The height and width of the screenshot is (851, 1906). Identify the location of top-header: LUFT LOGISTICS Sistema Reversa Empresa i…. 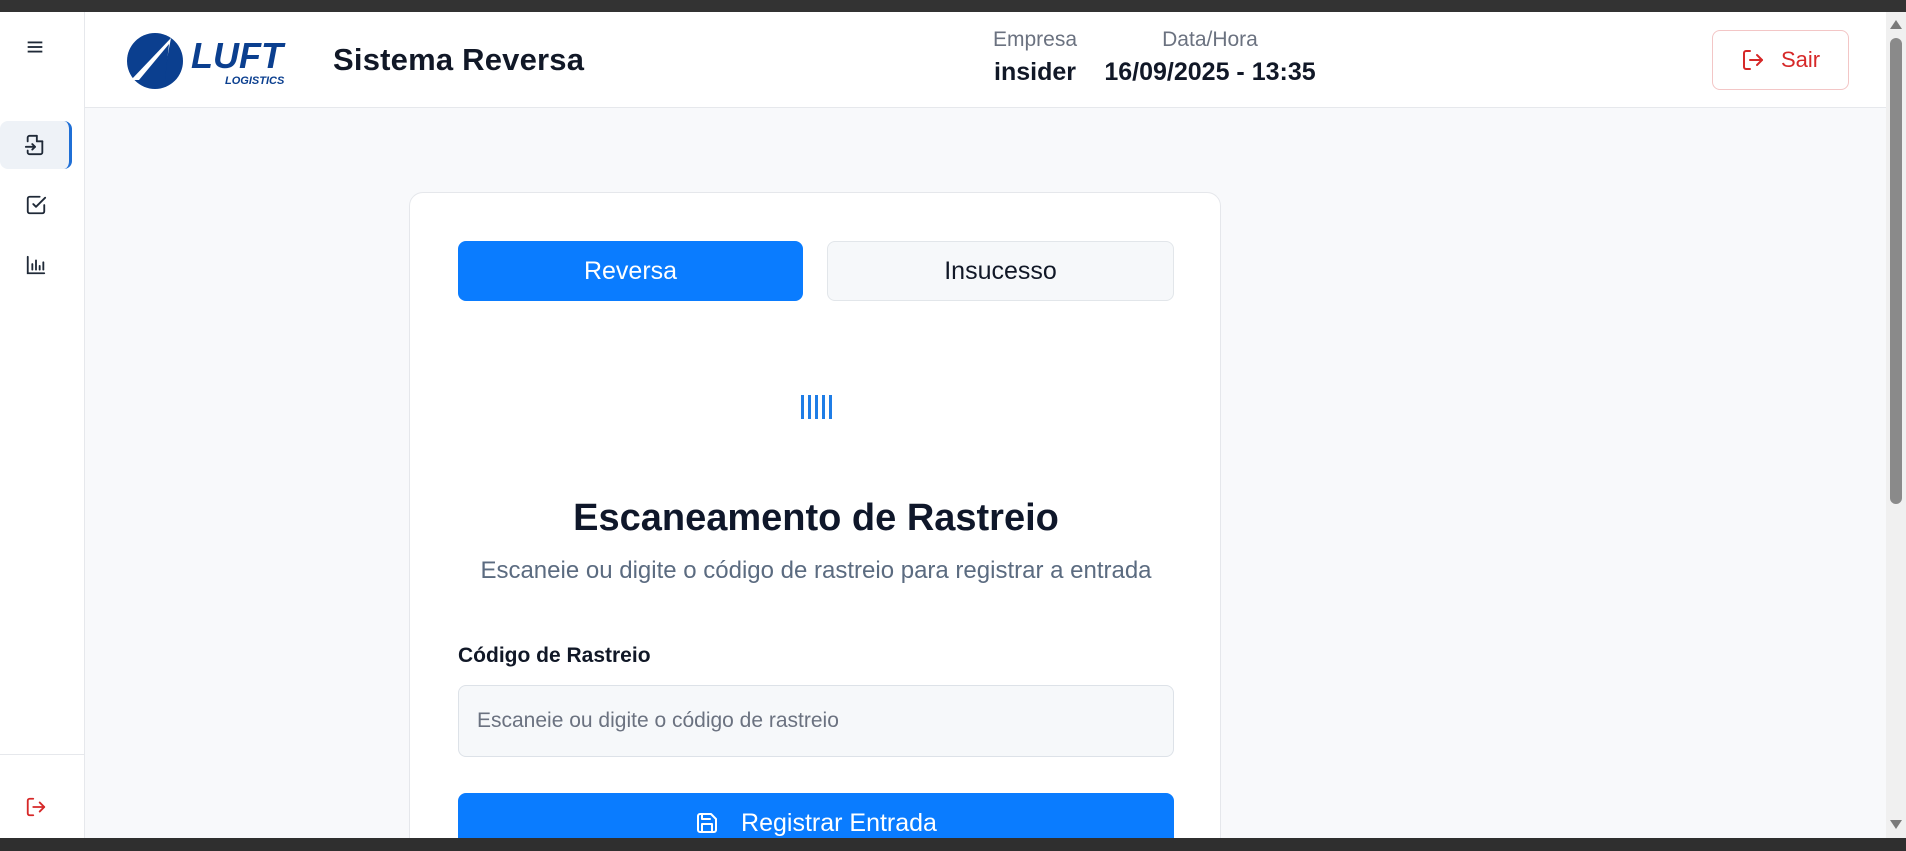
(985, 60).